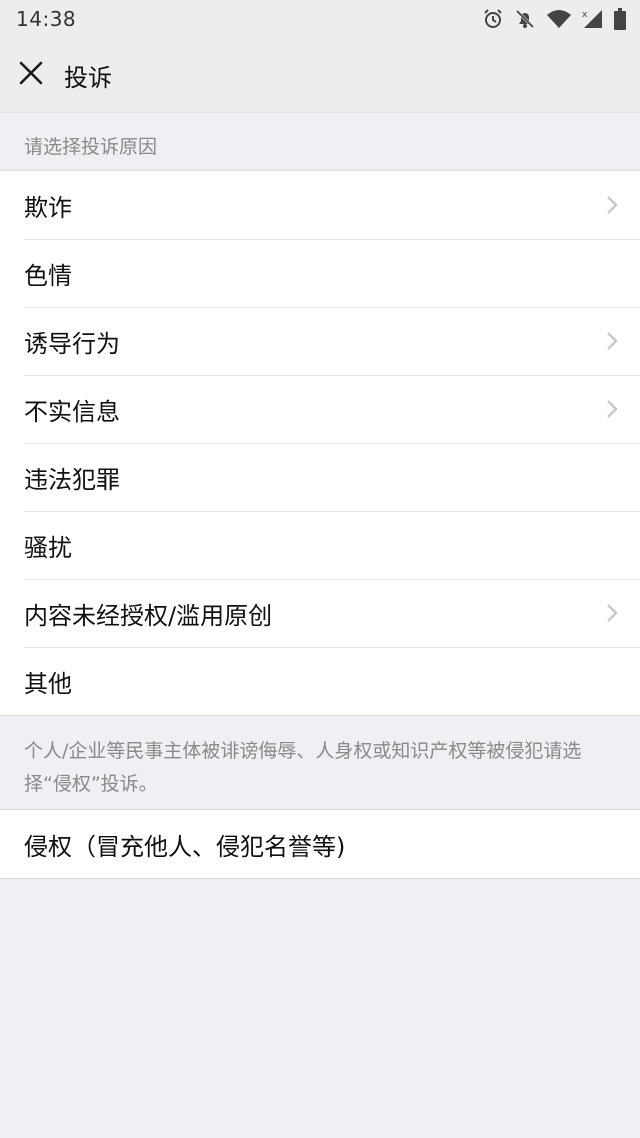  What do you see at coordinates (320, 545) in the screenshot?
I see `reason-item-harassment: 骚扰` at bounding box center [320, 545].